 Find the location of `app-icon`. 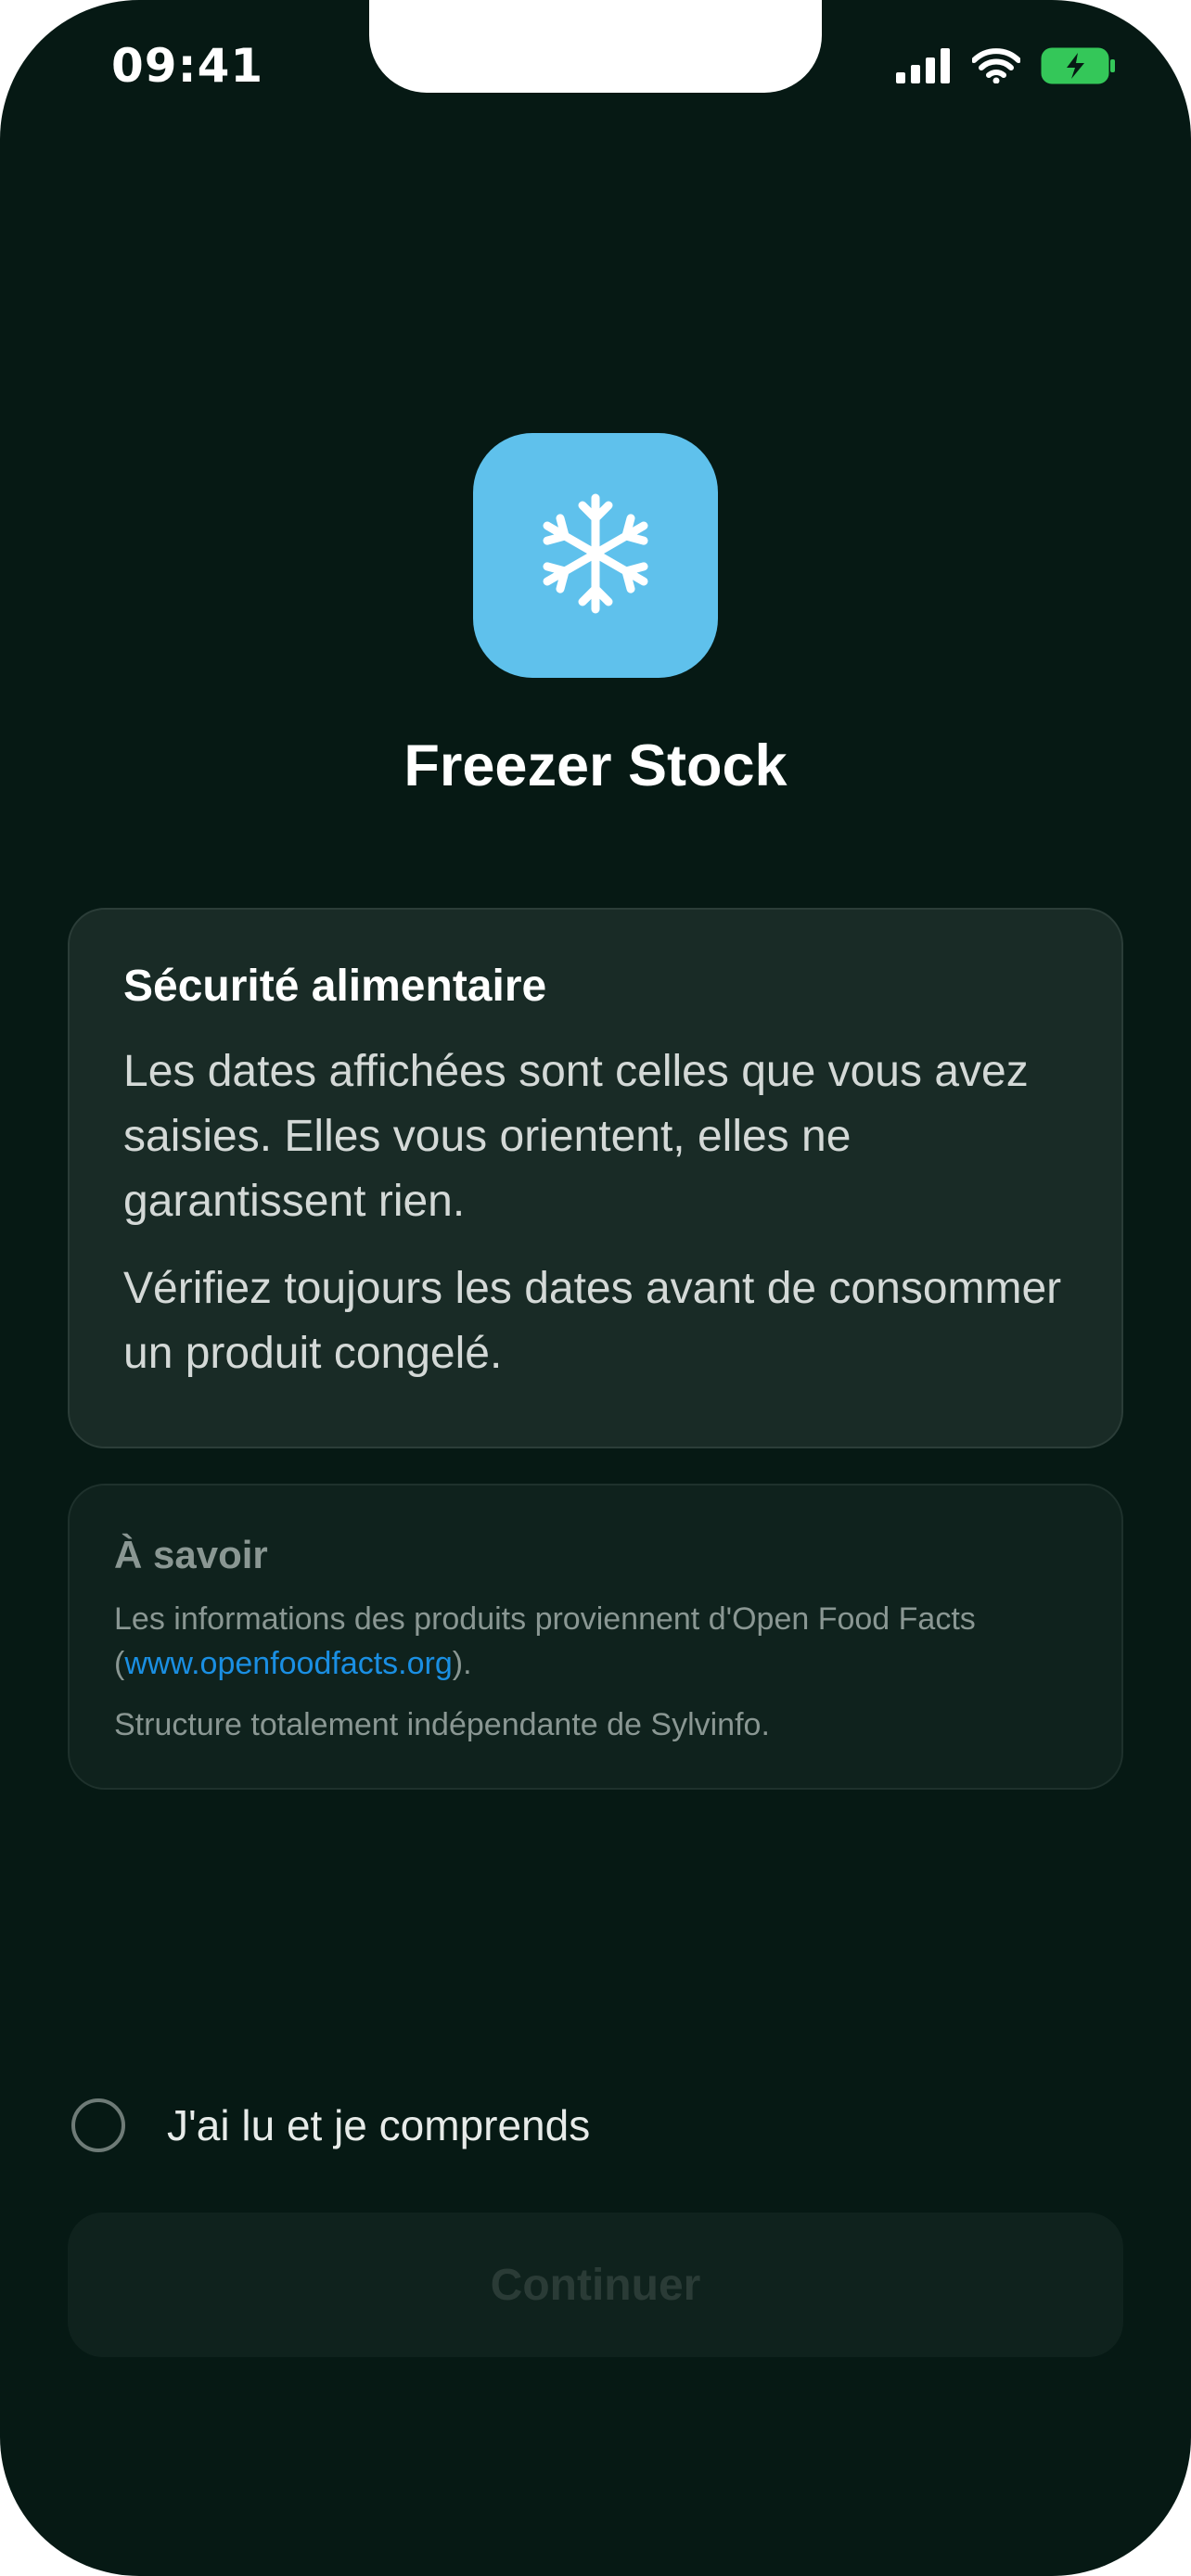

app-icon is located at coordinates (595, 555).